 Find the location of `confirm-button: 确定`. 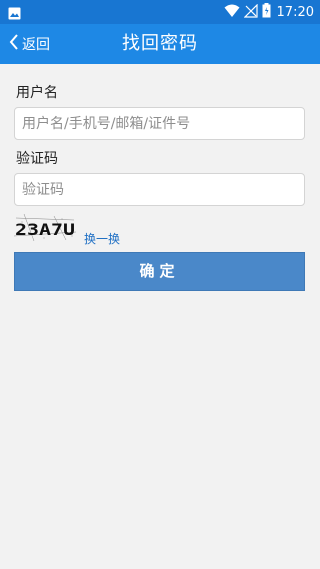

confirm-button: 确定 is located at coordinates (159, 271).